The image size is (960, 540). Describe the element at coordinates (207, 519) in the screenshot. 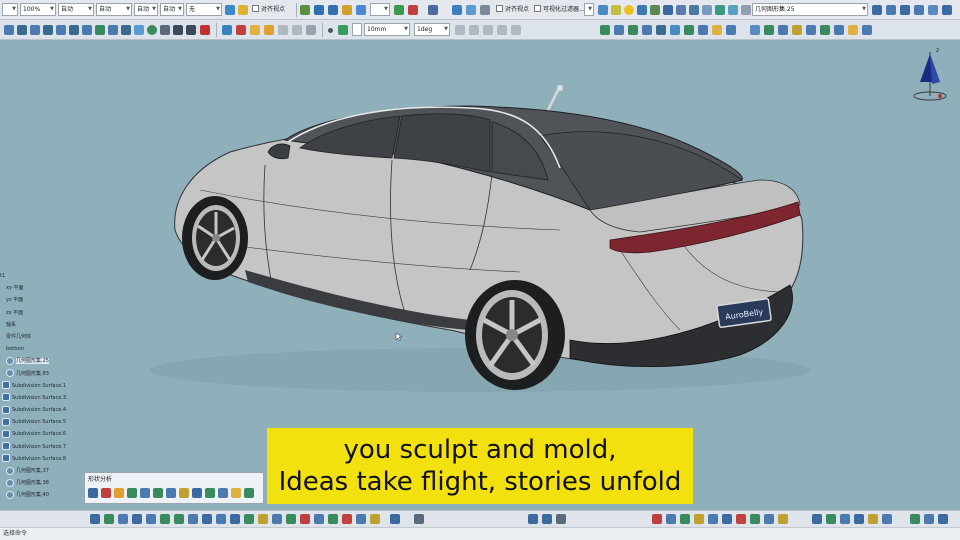

I see `multi-view-icon` at that location.